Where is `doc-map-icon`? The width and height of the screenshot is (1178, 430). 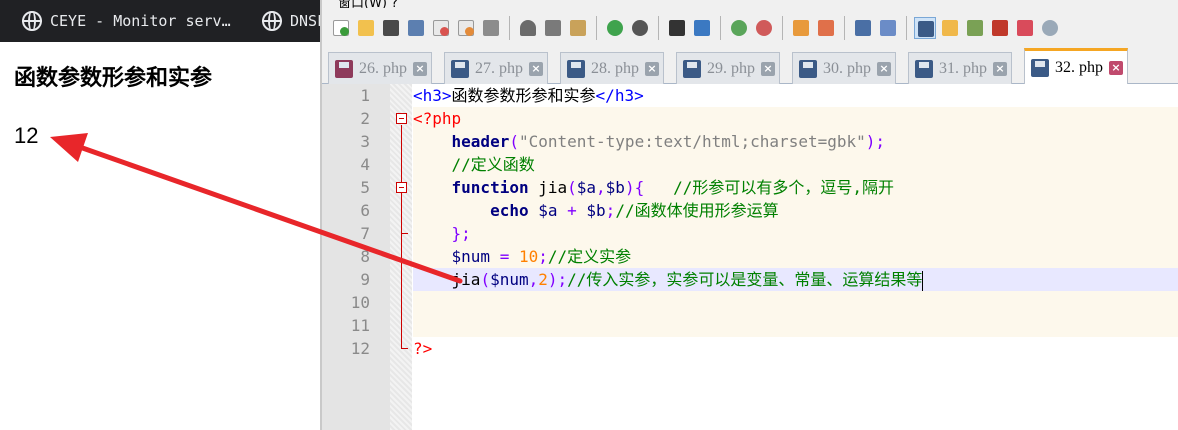
doc-map-icon is located at coordinates (975, 28).